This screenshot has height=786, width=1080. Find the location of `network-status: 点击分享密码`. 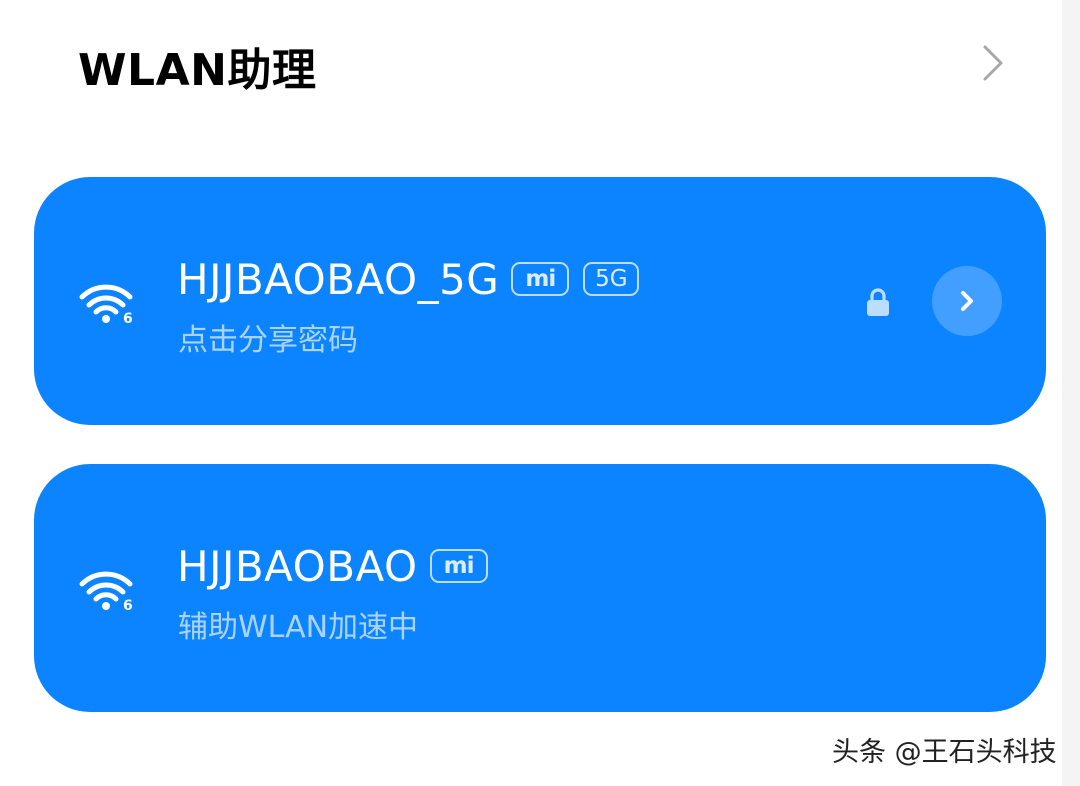

network-status: 点击分享密码 is located at coordinates (268, 340).